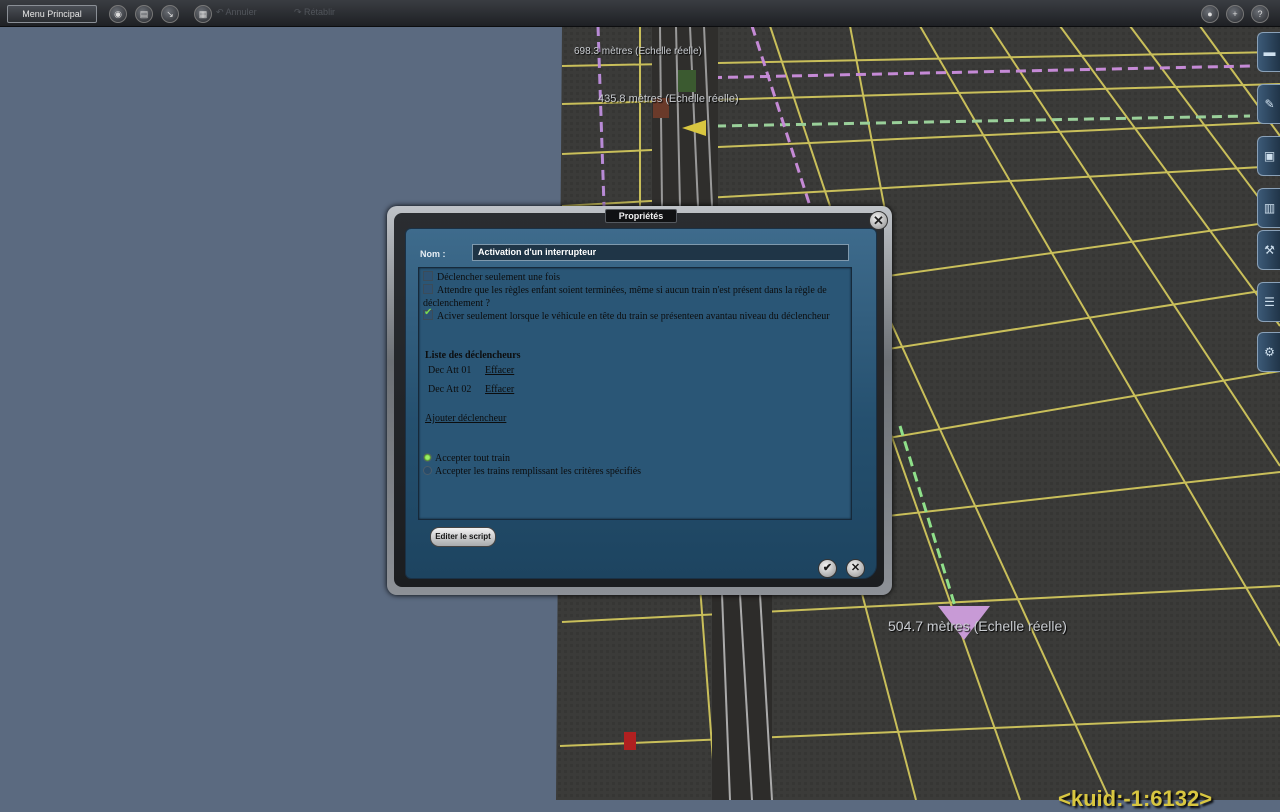 The height and width of the screenshot is (812, 1280). I want to click on trigger-name: Dec Att 01, so click(450, 370).